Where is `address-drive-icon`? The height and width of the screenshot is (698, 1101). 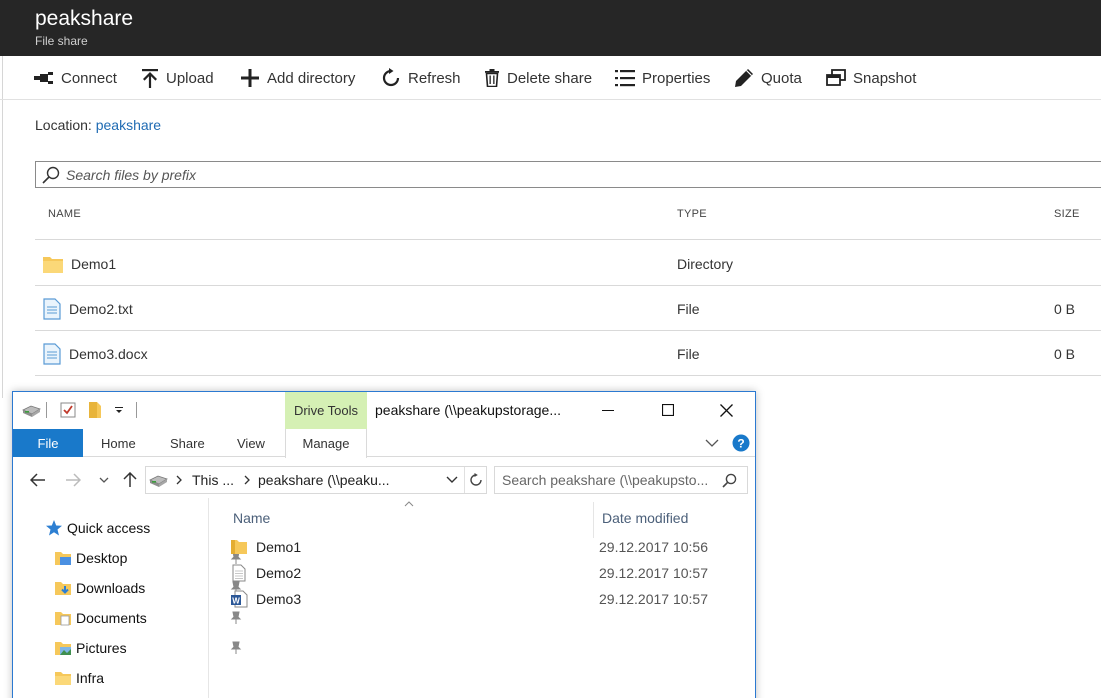 address-drive-icon is located at coordinates (158, 480).